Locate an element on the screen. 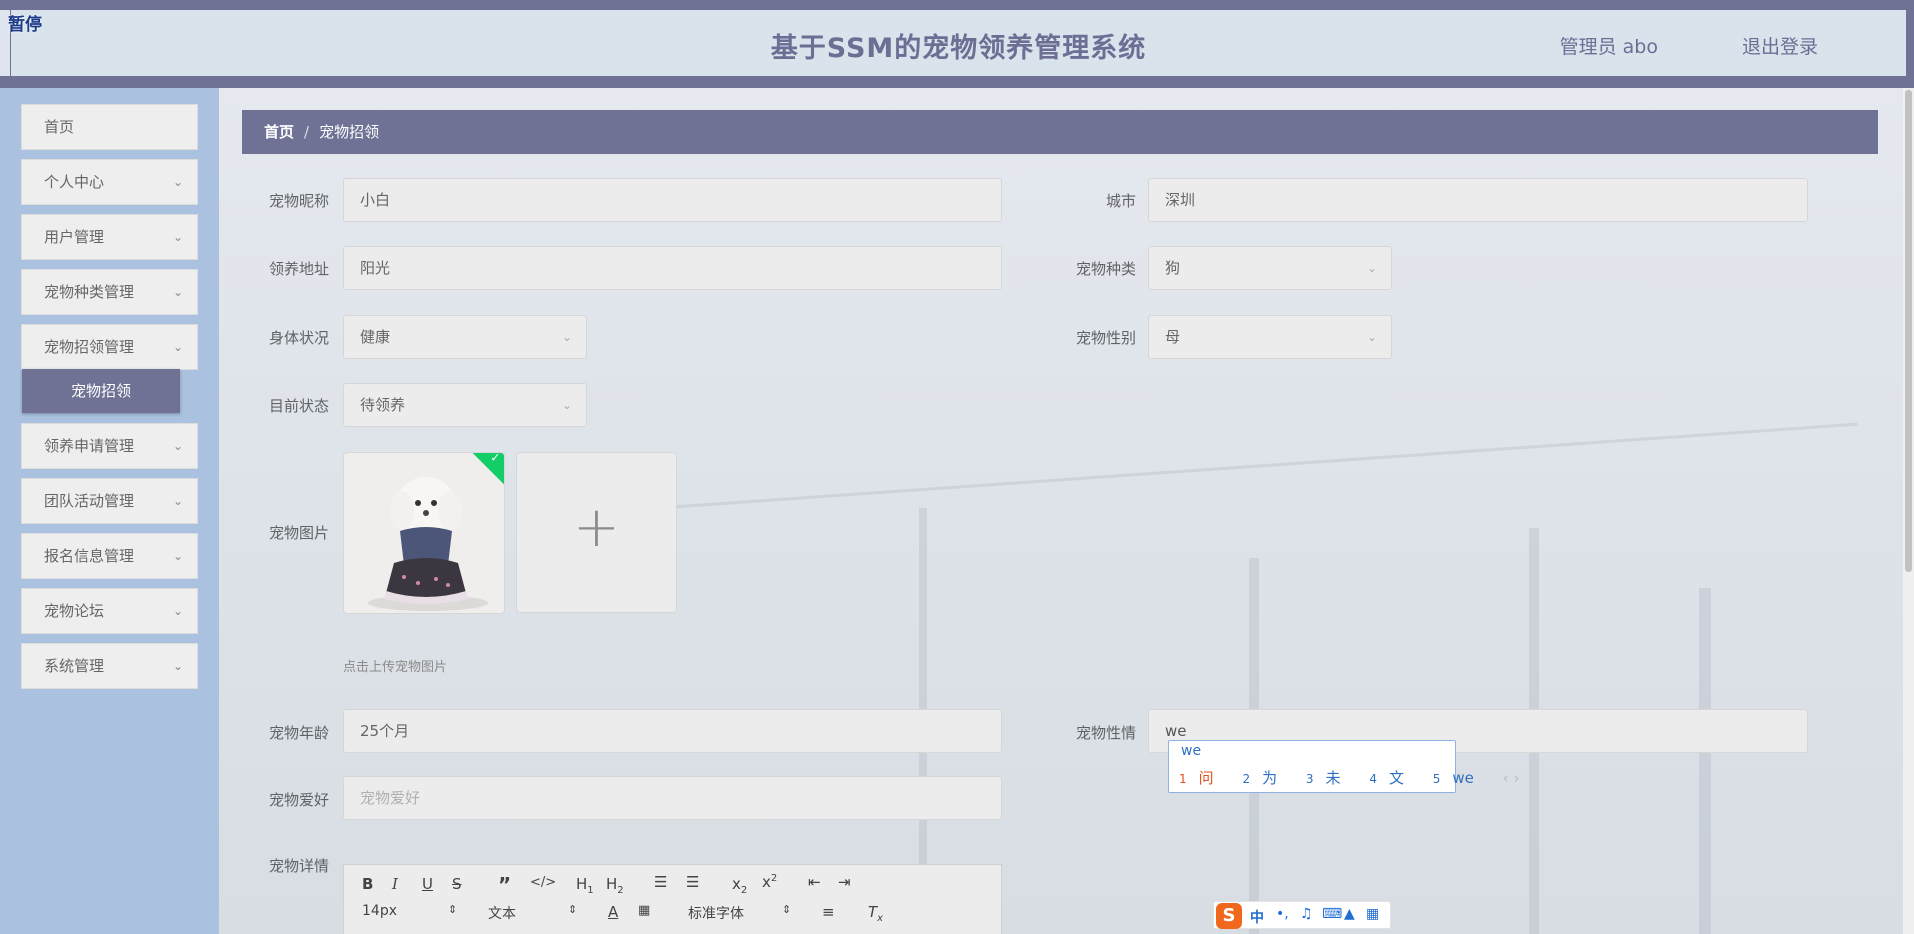  status-label: 目前状态 is located at coordinates (298, 406).